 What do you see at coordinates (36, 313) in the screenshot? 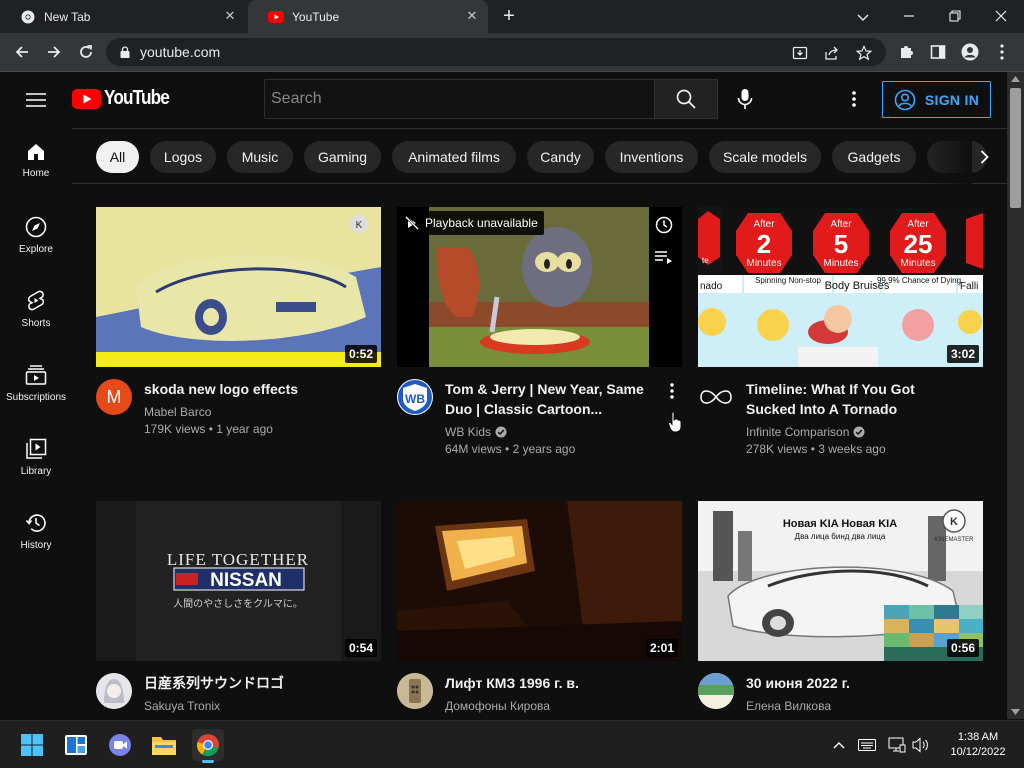
I see `sidebar-item-shorts: Shorts` at bounding box center [36, 313].